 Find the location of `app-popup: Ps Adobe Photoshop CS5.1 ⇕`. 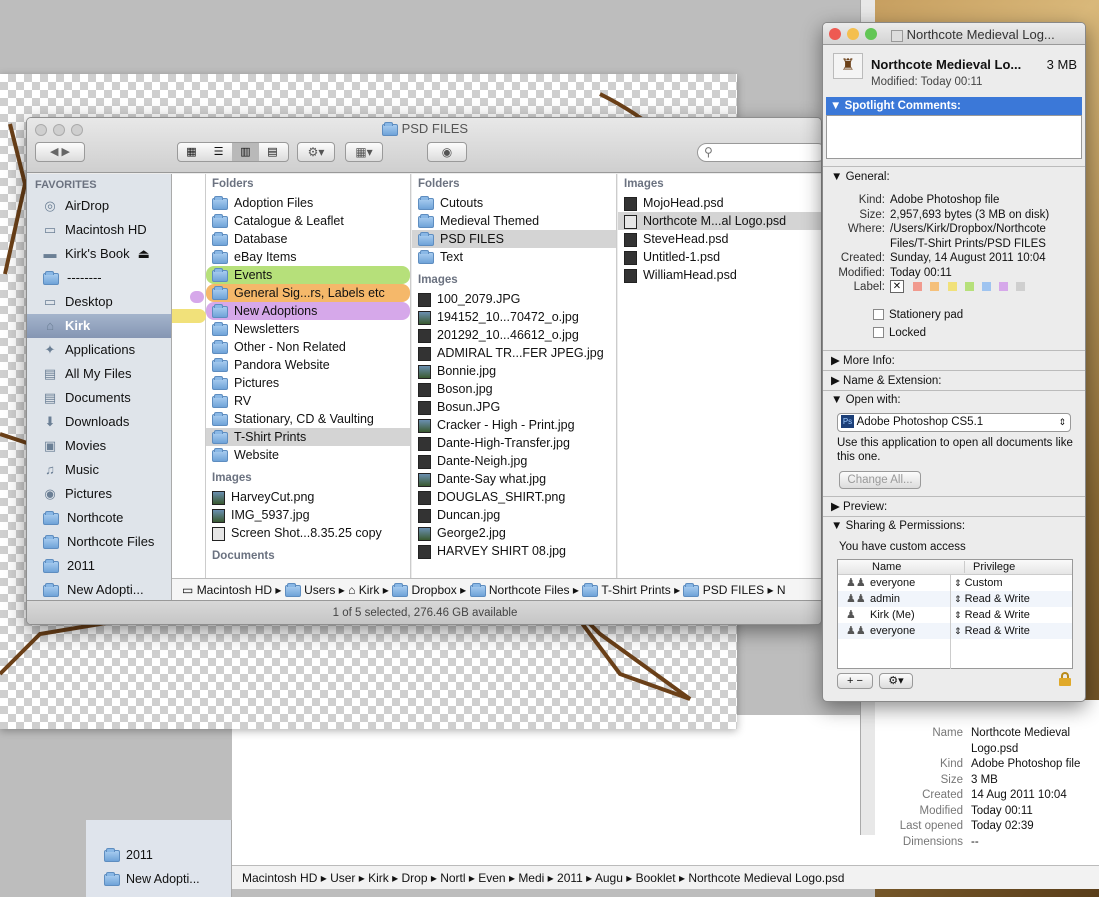

app-popup: Ps Adobe Photoshop CS5.1 ⇕ is located at coordinates (954, 422).